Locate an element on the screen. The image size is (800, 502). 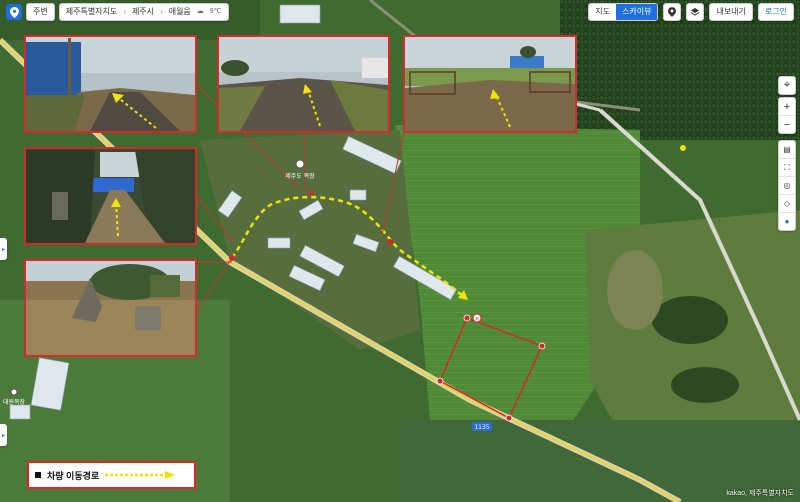
top-right-toolbar: 지도 스카이뷰 내보내기 로그인 is located at coordinates (691, 12).